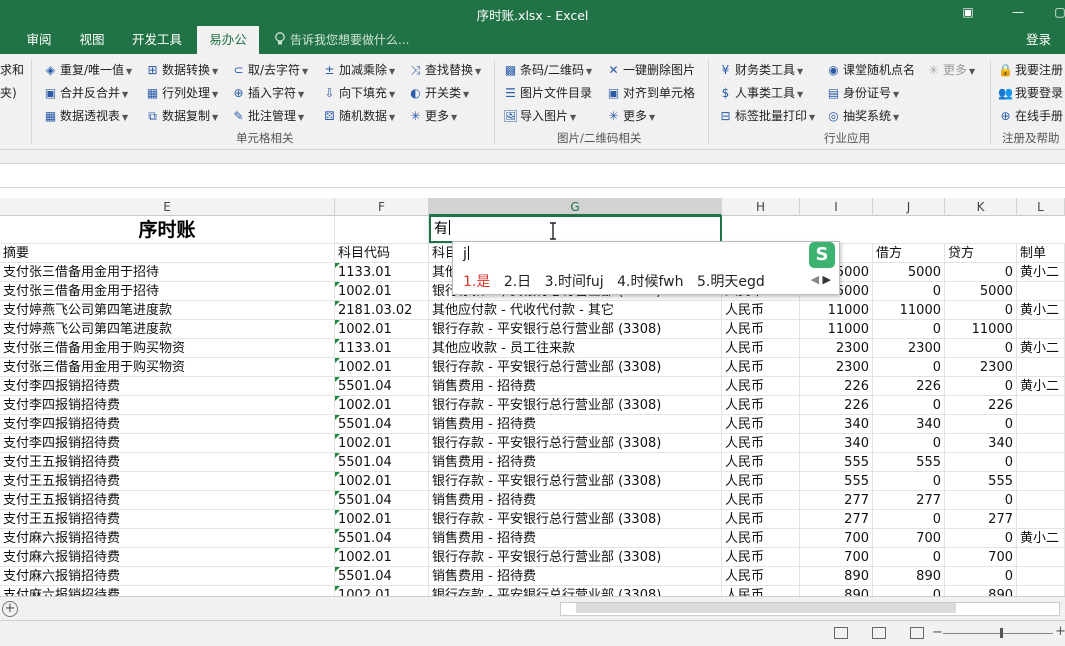 The image size is (1065, 646). What do you see at coordinates (937, 632) in the screenshot?
I see `zoom-out-icon: −` at bounding box center [937, 632].